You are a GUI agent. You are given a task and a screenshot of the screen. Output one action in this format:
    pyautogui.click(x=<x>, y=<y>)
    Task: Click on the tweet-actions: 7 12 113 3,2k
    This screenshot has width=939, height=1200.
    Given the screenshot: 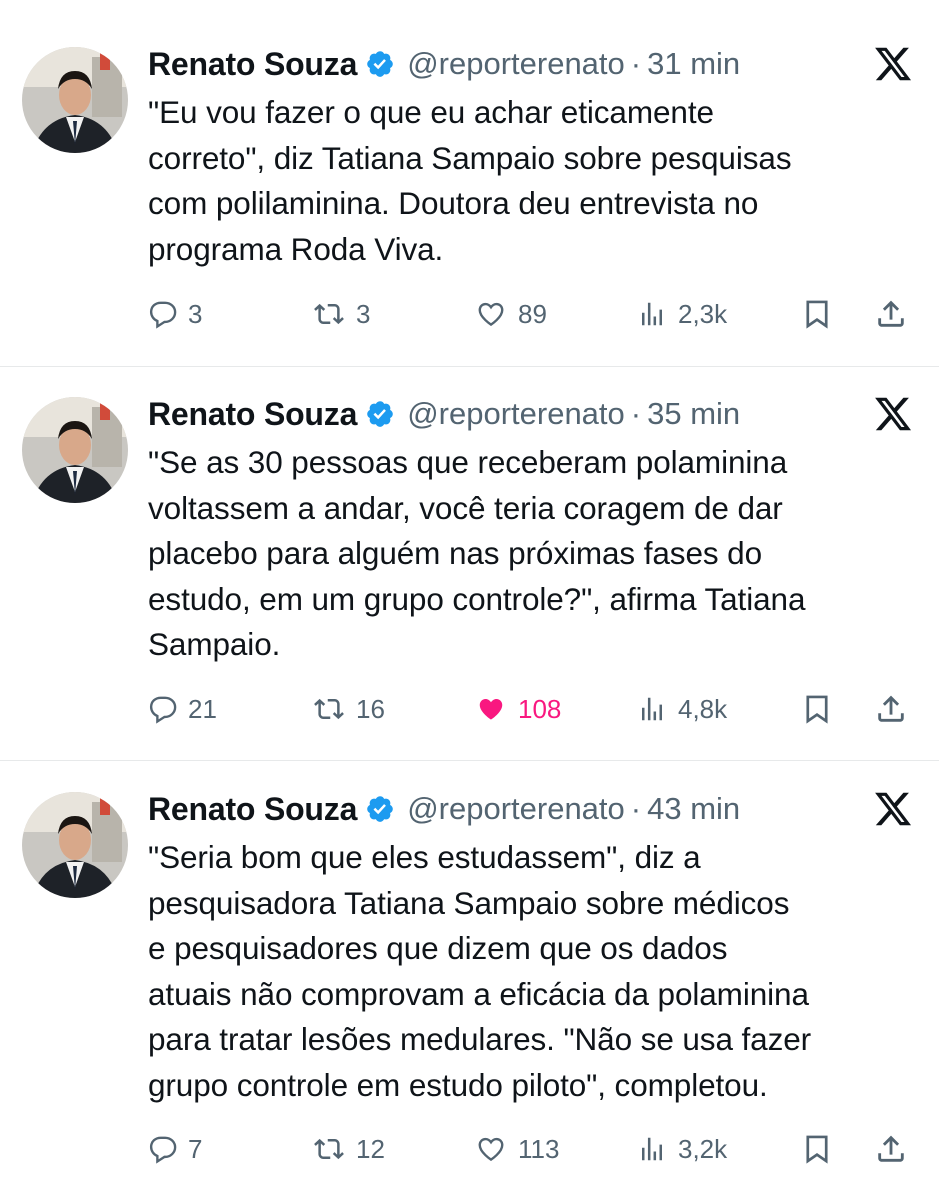 What is the action you would take?
    pyautogui.click(x=533, y=1149)
    